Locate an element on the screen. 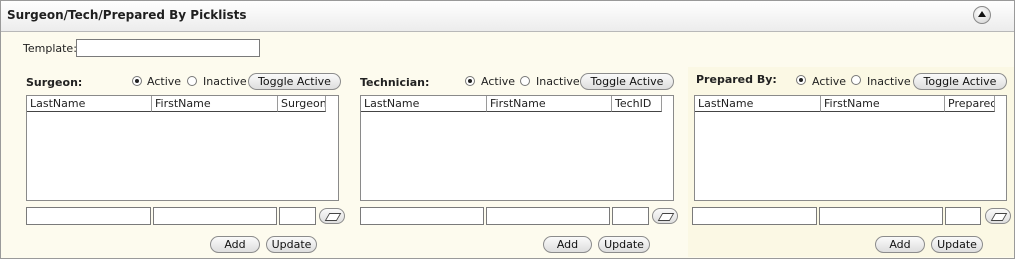  template-input is located at coordinates (168, 48).